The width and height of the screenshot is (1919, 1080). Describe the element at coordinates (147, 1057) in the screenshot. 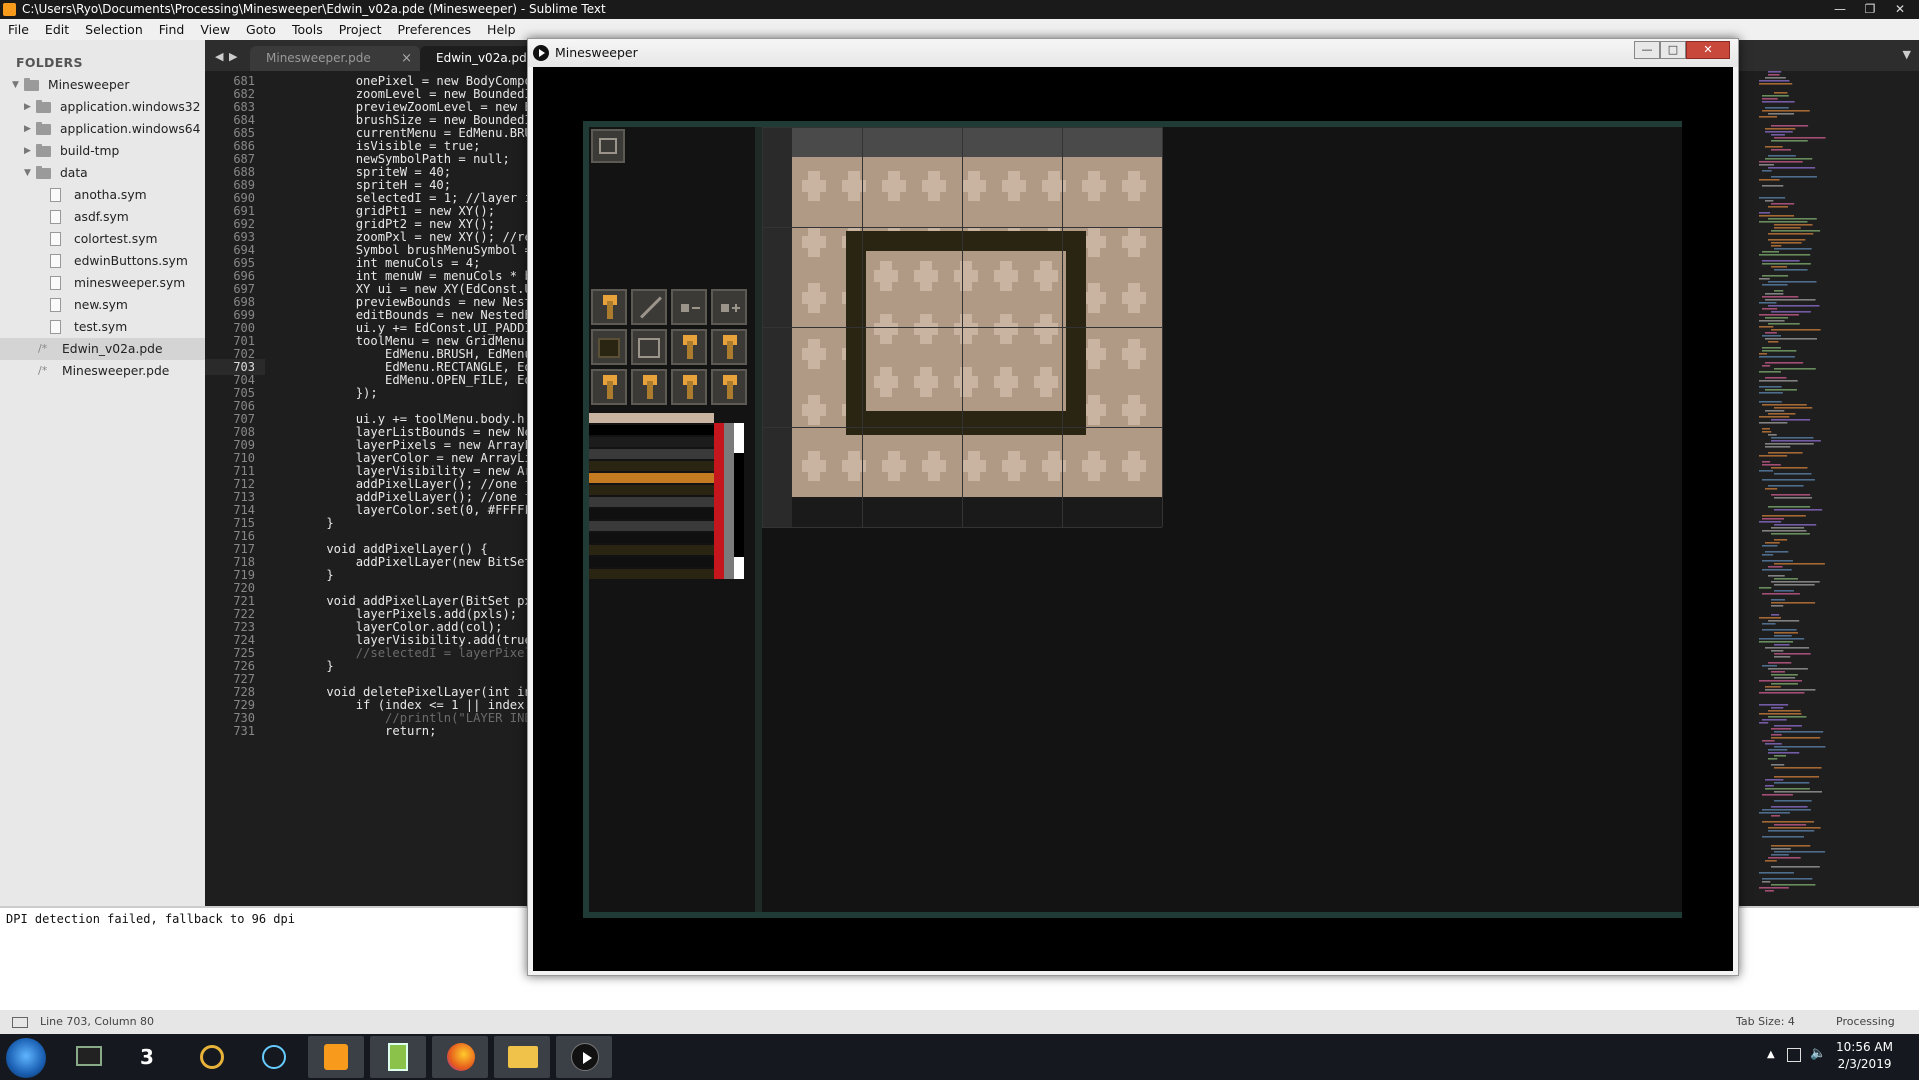

I see `app-3-icon: 3` at that location.